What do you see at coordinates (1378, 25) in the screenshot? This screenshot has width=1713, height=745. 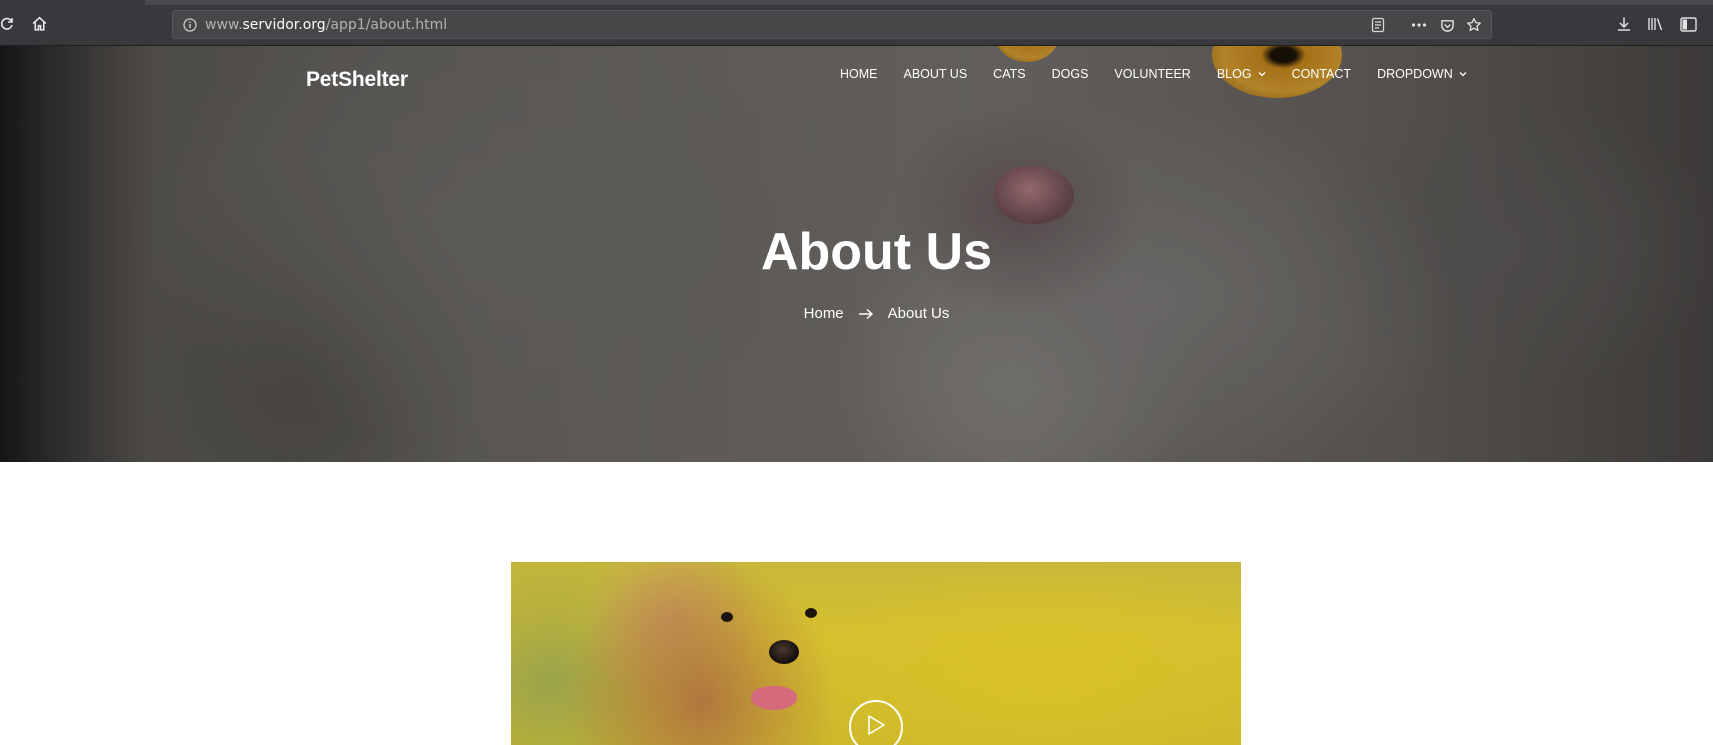 I see `reader-view-icon` at bounding box center [1378, 25].